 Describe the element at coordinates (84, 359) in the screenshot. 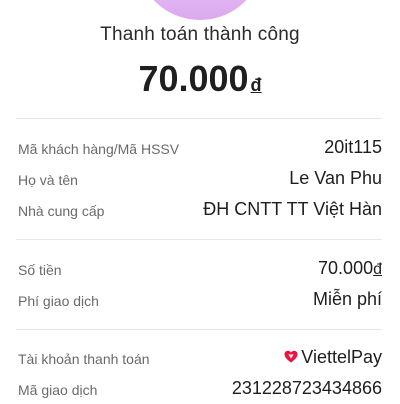

I see `payment-account-label: Tài khoản thanh toán` at that location.